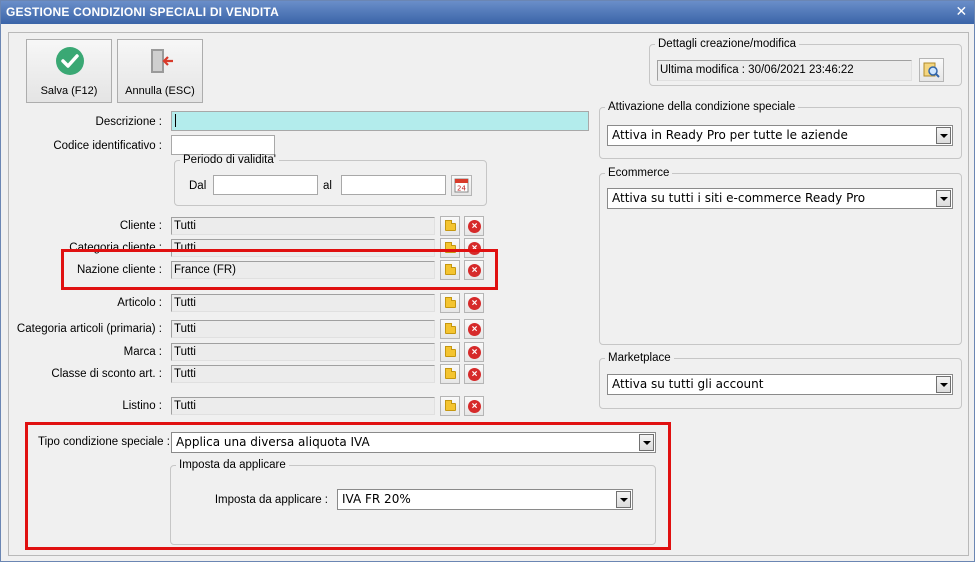  Describe the element at coordinates (69, 91) in the screenshot. I see `save-button-label: Salva (F12)` at that location.